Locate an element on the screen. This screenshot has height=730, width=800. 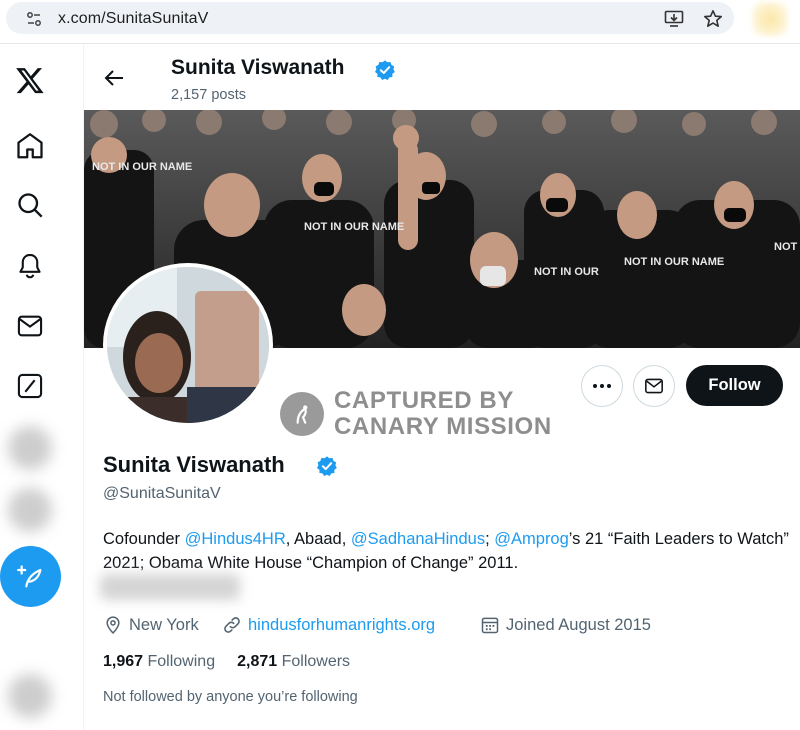
bio-text: ; is located at coordinates (490, 539).